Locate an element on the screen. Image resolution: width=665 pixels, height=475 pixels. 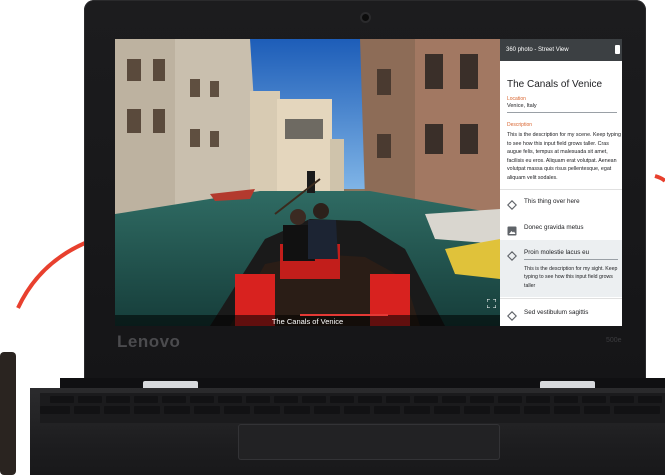
place-title: The Canals of Venice is located at coordinates (554, 84).